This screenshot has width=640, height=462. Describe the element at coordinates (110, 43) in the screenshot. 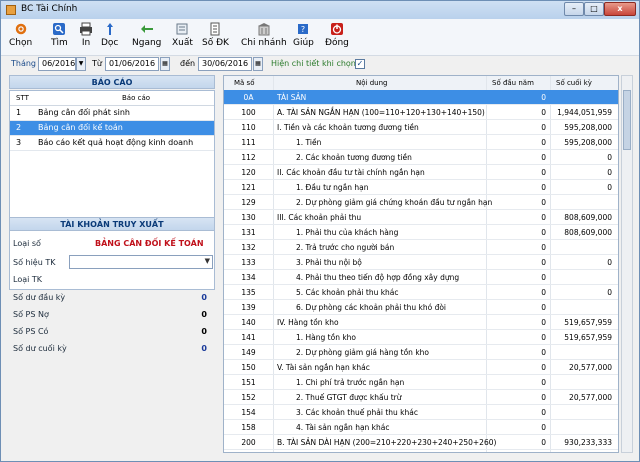

I see `toolbar-button-label: Dọc` at that location.